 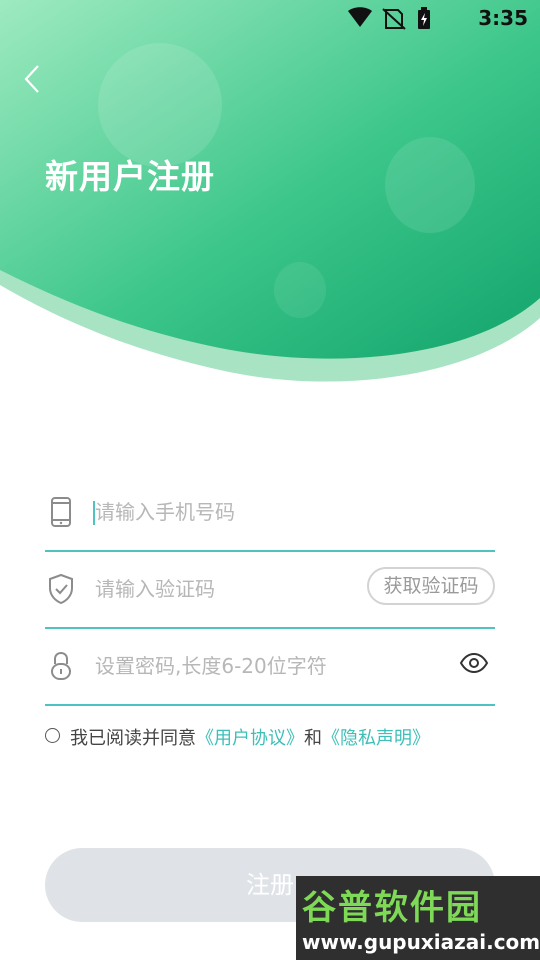 What do you see at coordinates (61, 589) in the screenshot?
I see `shield-check-icon` at bounding box center [61, 589].